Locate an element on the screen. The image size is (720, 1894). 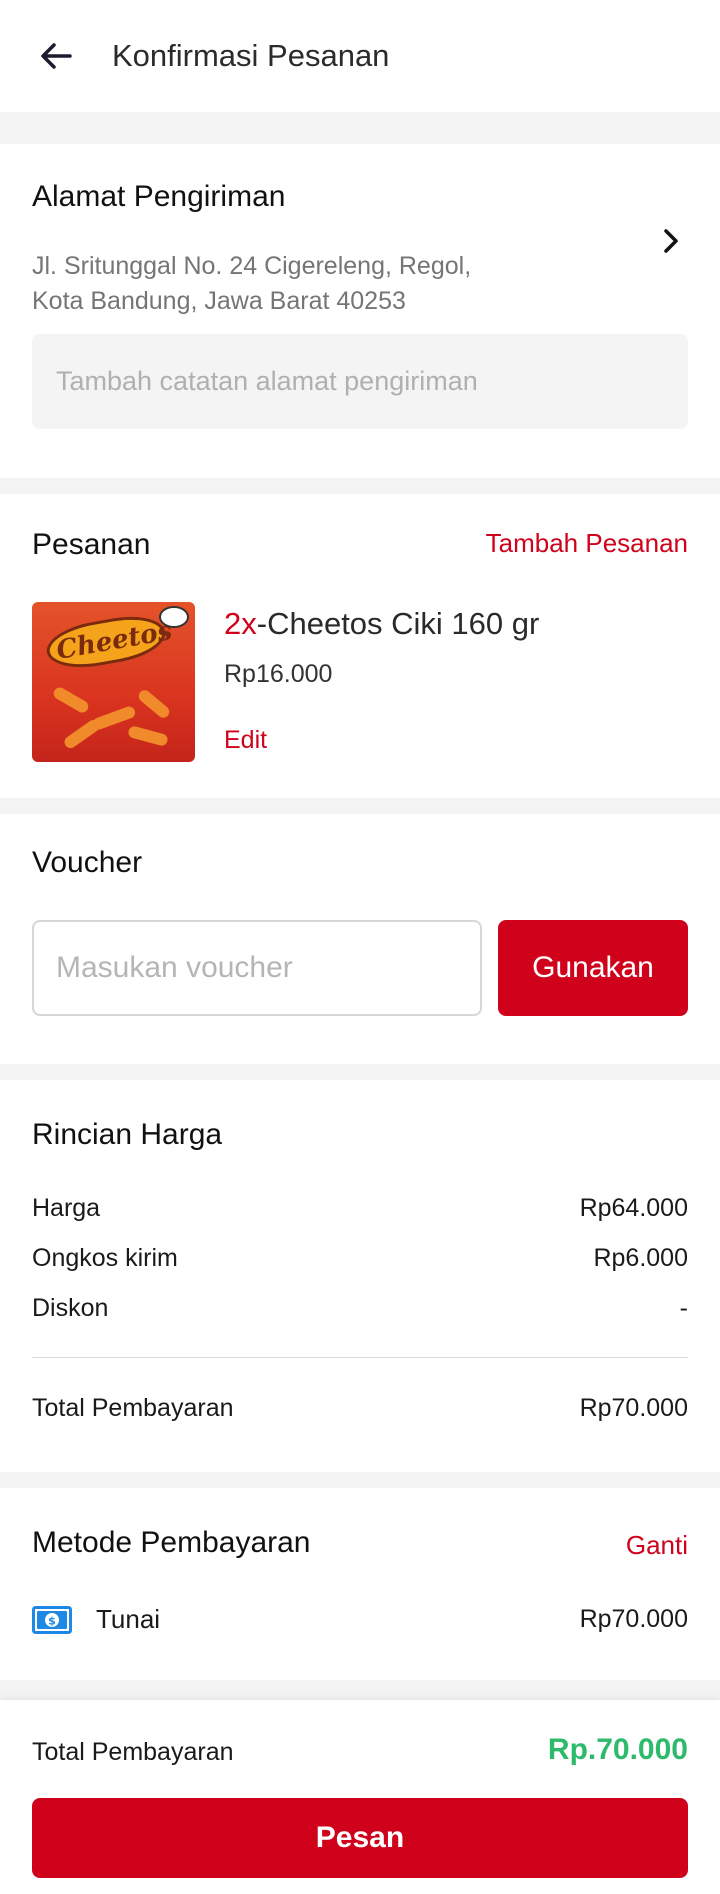
total-payment-row: Total Pembayaran Rp70.000 is located at coordinates (360, 1408).